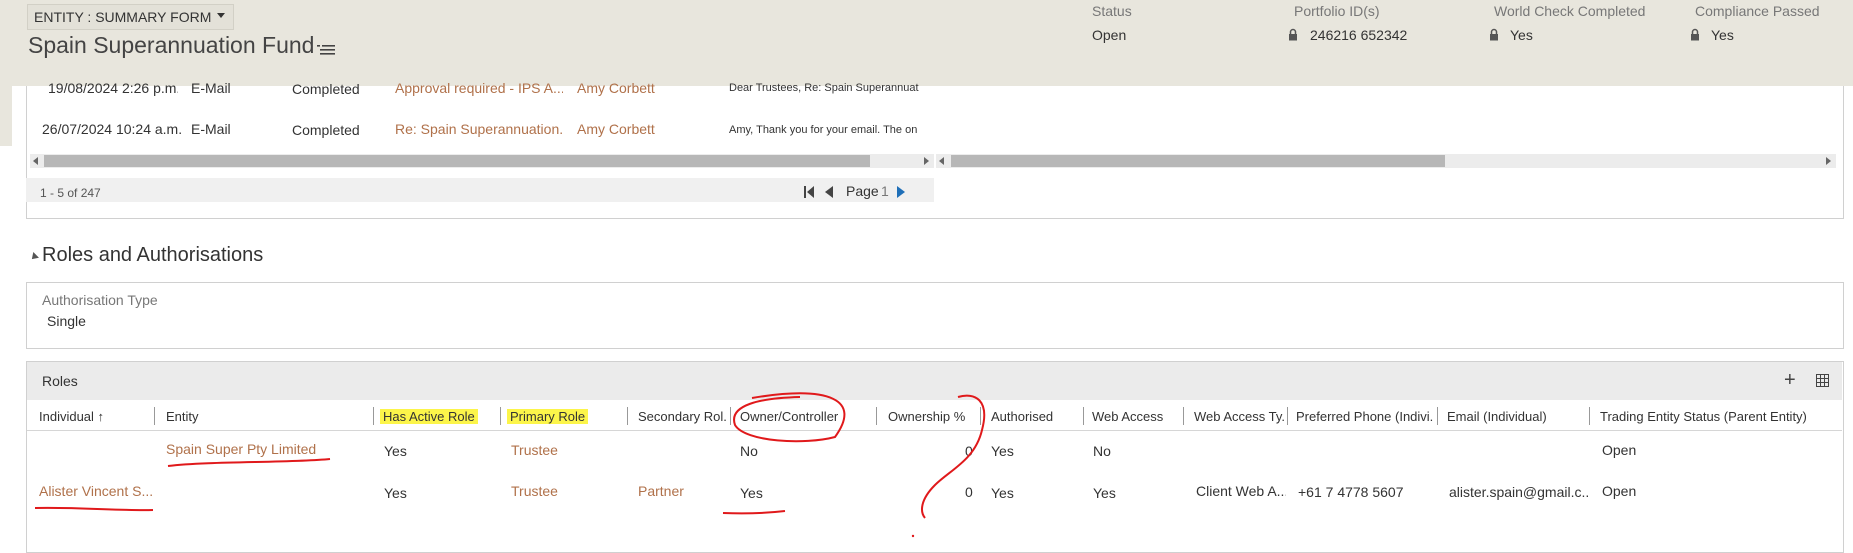 This screenshot has width=1853, height=553. What do you see at coordinates (1112, 11) in the screenshot?
I see `status-label: Status` at bounding box center [1112, 11].